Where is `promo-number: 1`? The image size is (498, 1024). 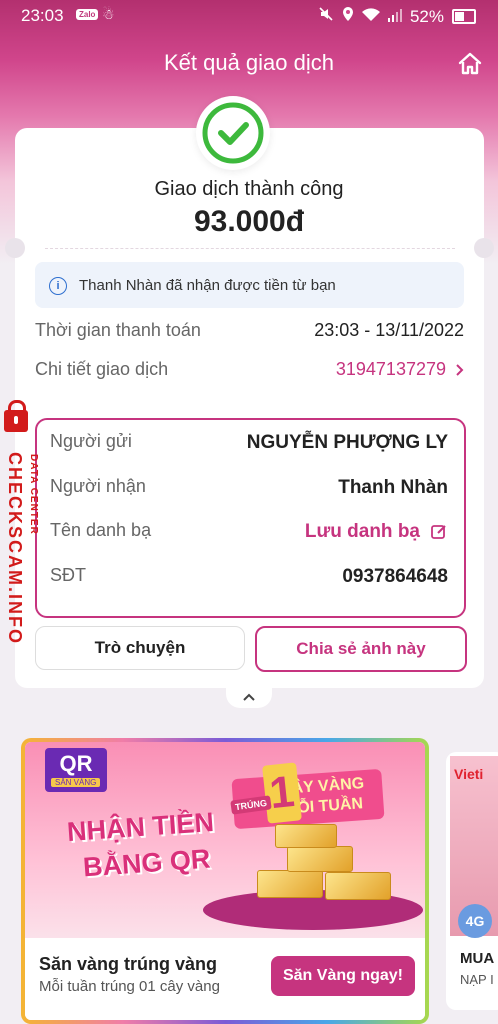 promo-number: 1 is located at coordinates (282, 793).